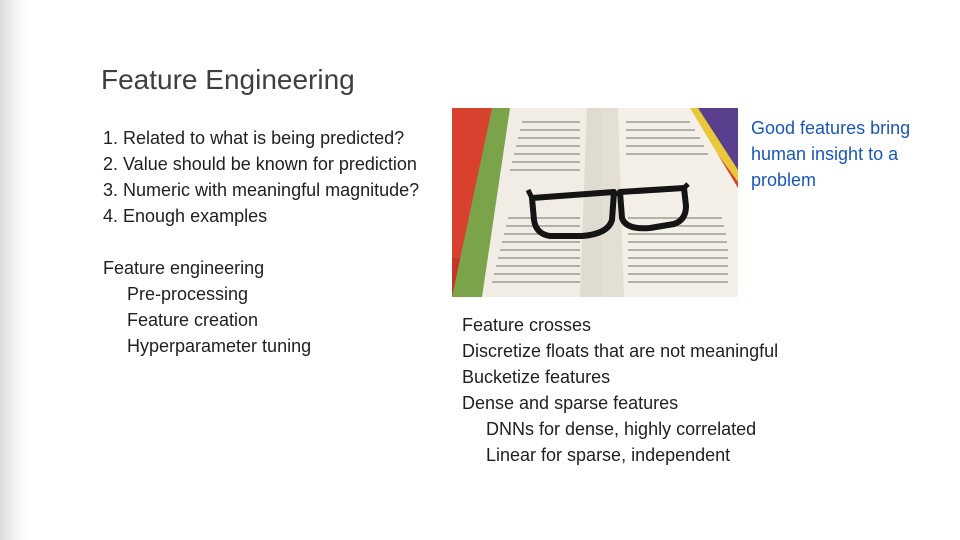  What do you see at coordinates (260, 164) in the screenshot?
I see `criteria-item: 2. Value should be known for prediction` at bounding box center [260, 164].